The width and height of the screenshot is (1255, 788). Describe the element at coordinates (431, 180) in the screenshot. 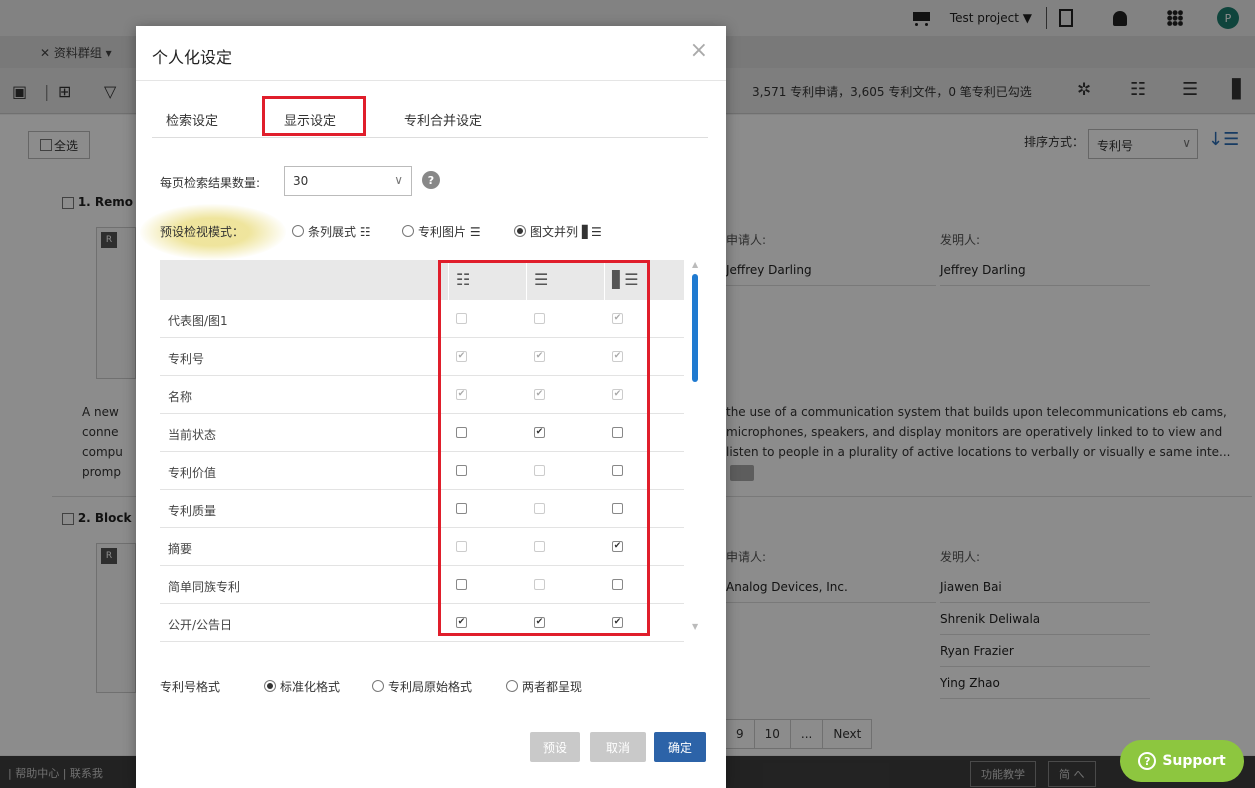

I see `help-icon: ?` at that location.